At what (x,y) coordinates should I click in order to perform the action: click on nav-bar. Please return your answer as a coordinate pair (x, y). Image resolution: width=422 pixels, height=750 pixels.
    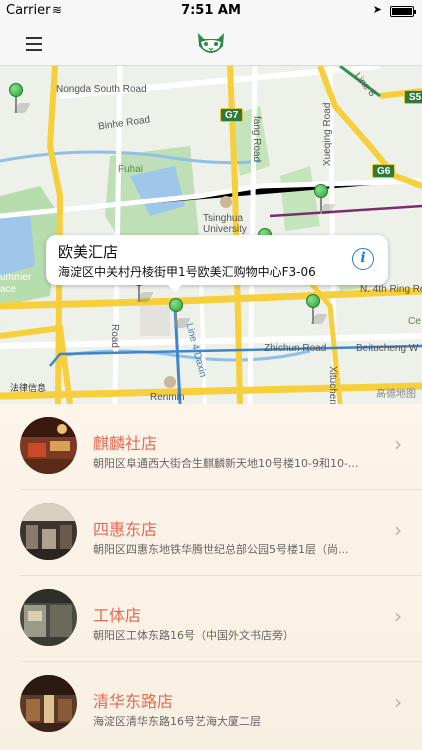
    Looking at the image, I should click on (211, 44).